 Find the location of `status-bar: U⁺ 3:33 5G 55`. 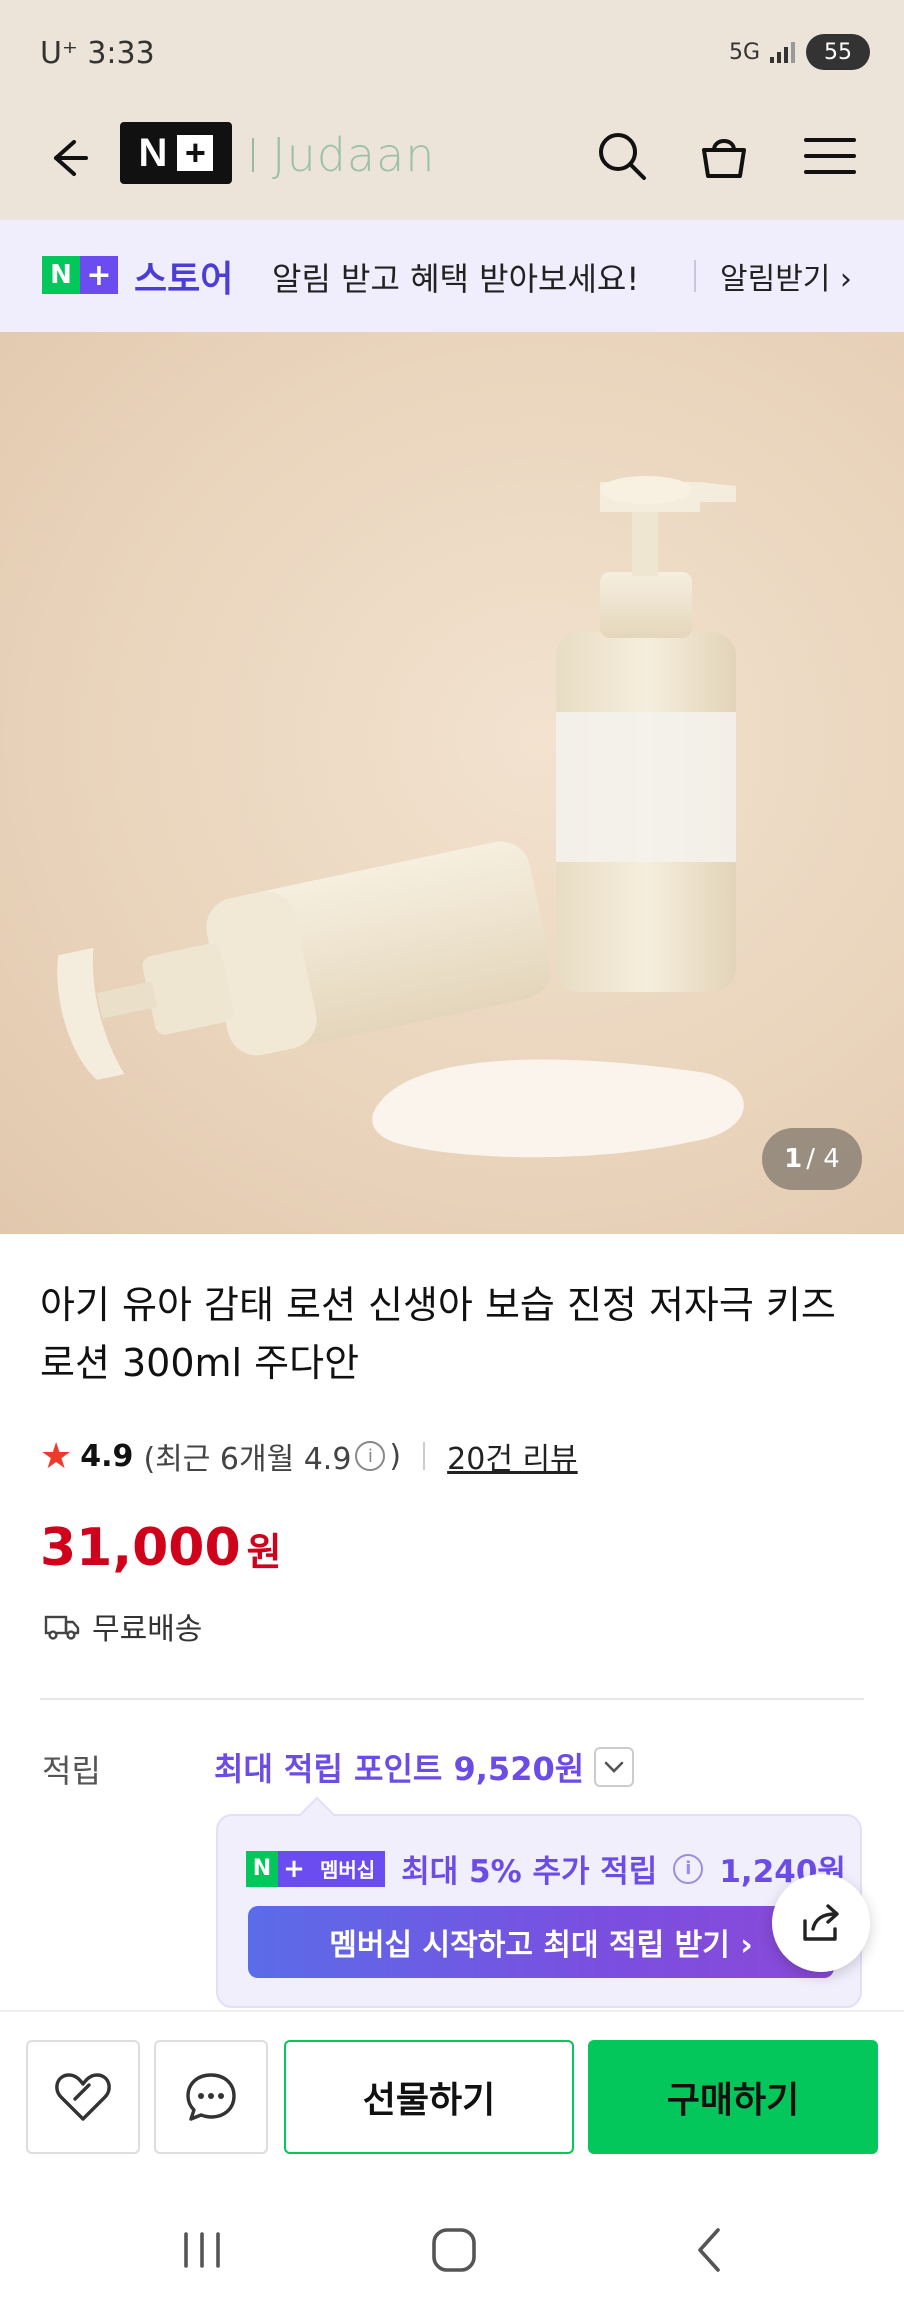

status-bar: U⁺ 3:33 5G 55 is located at coordinates (452, 54).